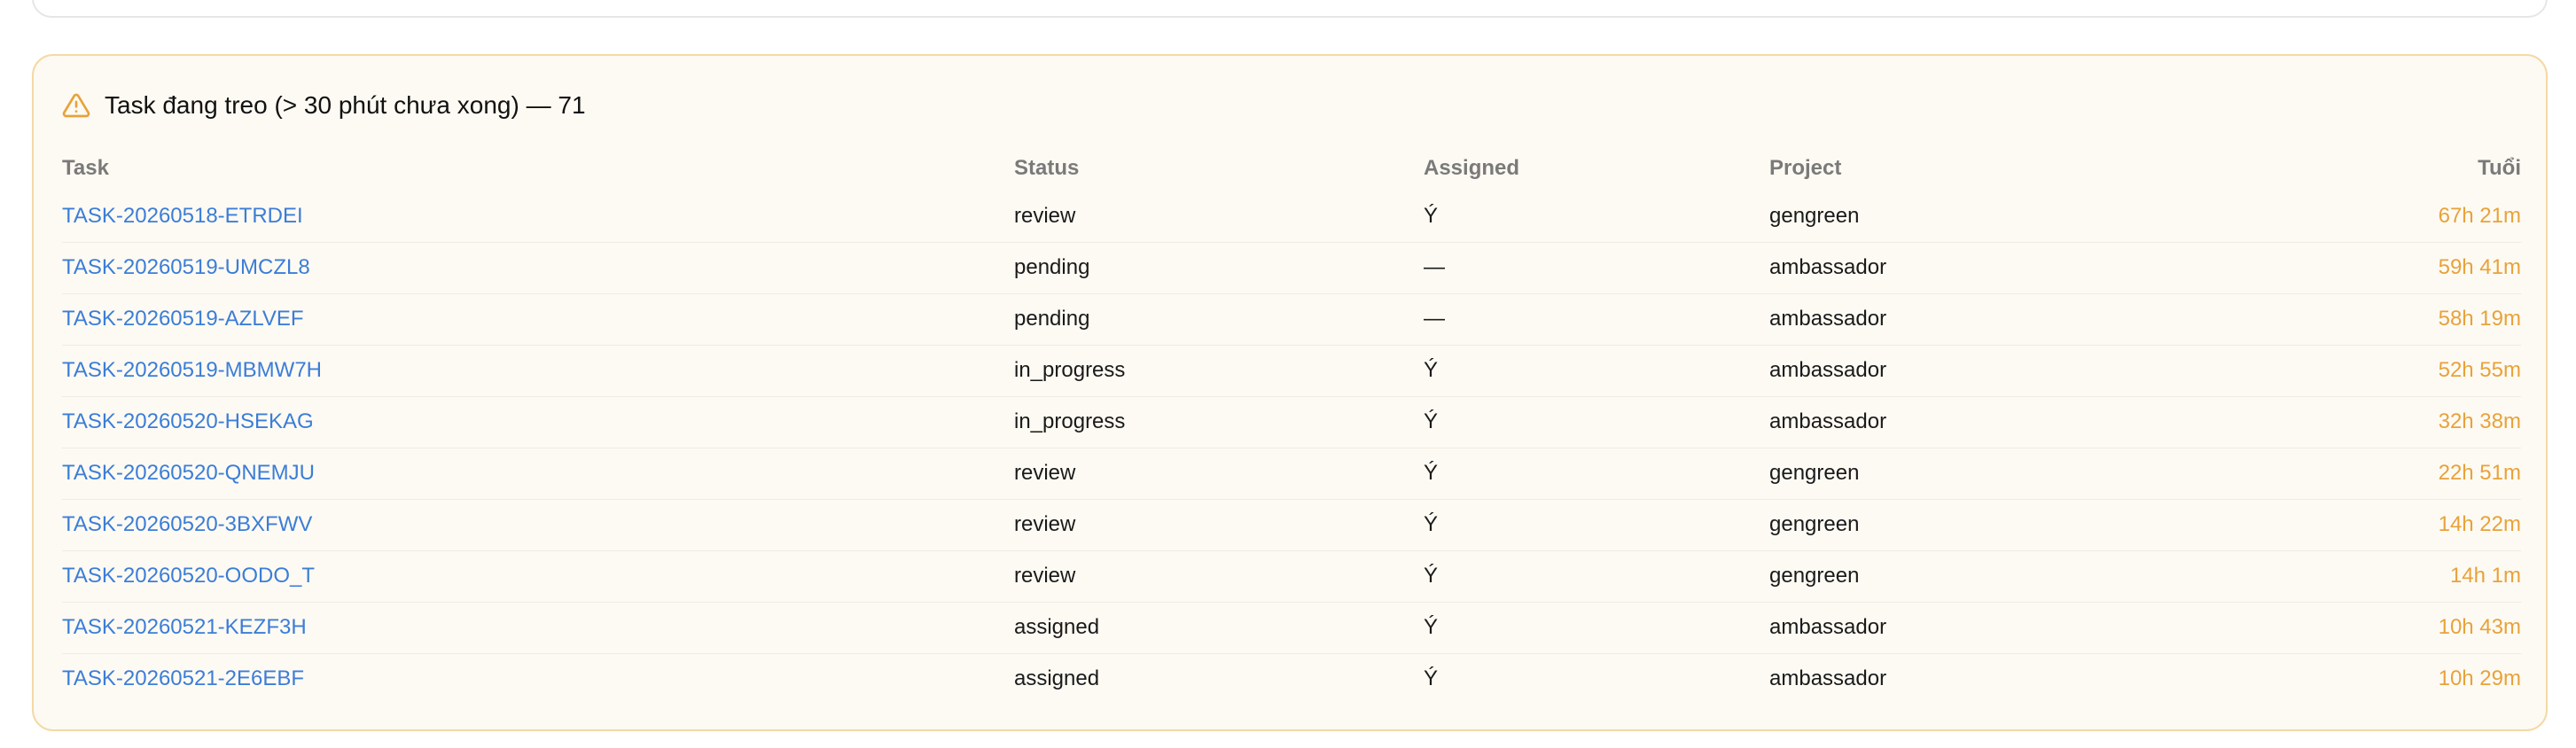 The width and height of the screenshot is (2576, 748). What do you see at coordinates (2479, 216) in the screenshot?
I see `age-cell: 67h 21m` at bounding box center [2479, 216].